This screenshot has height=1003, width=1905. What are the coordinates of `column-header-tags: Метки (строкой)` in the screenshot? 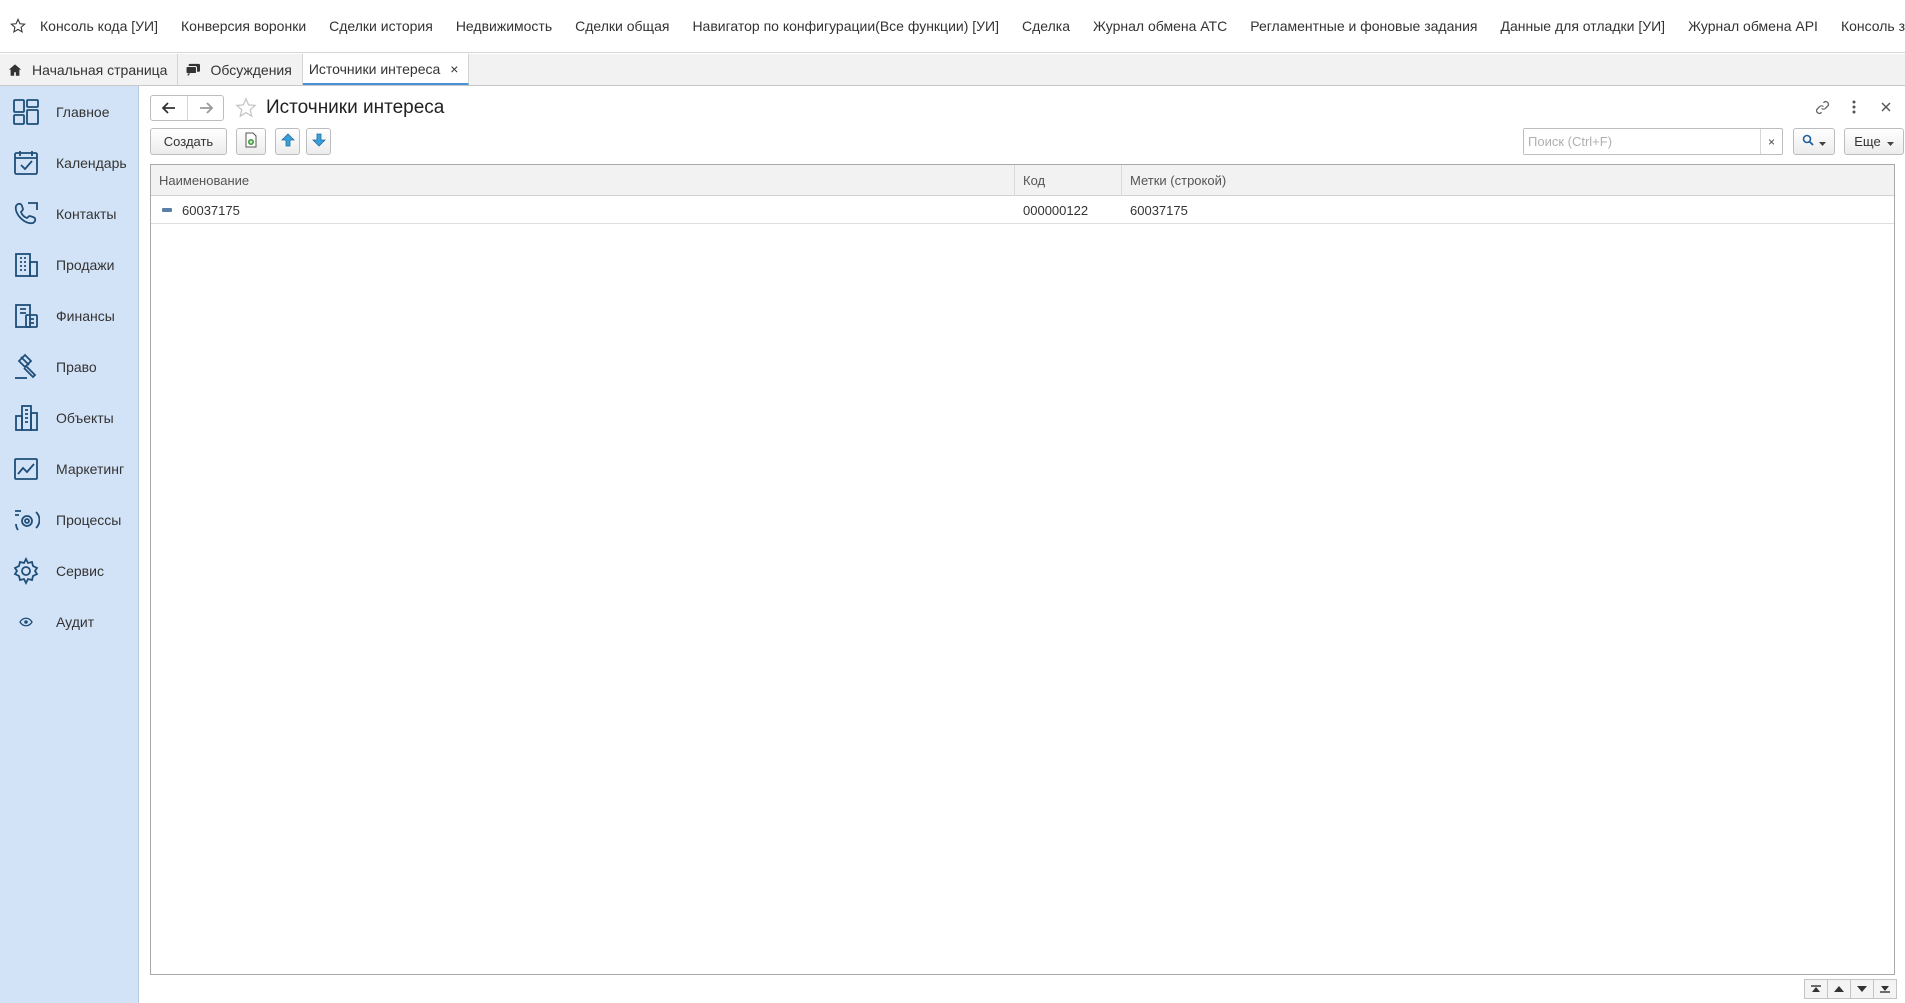 It's located at (1508, 180).